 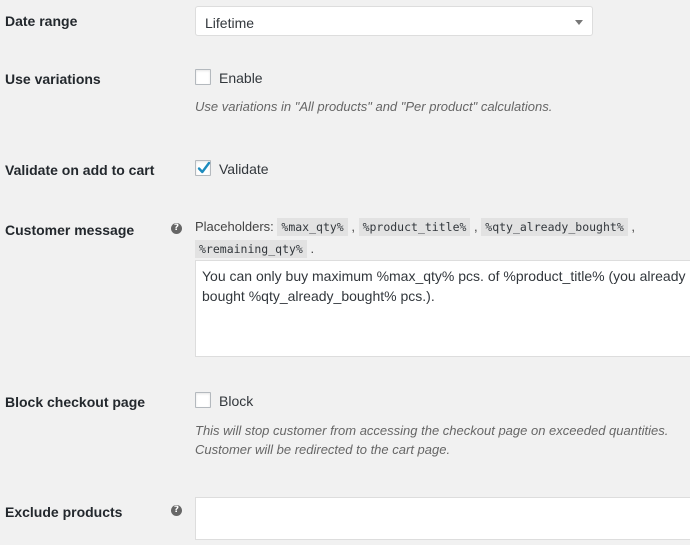 I want to click on placeholder-code: %max_qty%, so click(x=312, y=227).